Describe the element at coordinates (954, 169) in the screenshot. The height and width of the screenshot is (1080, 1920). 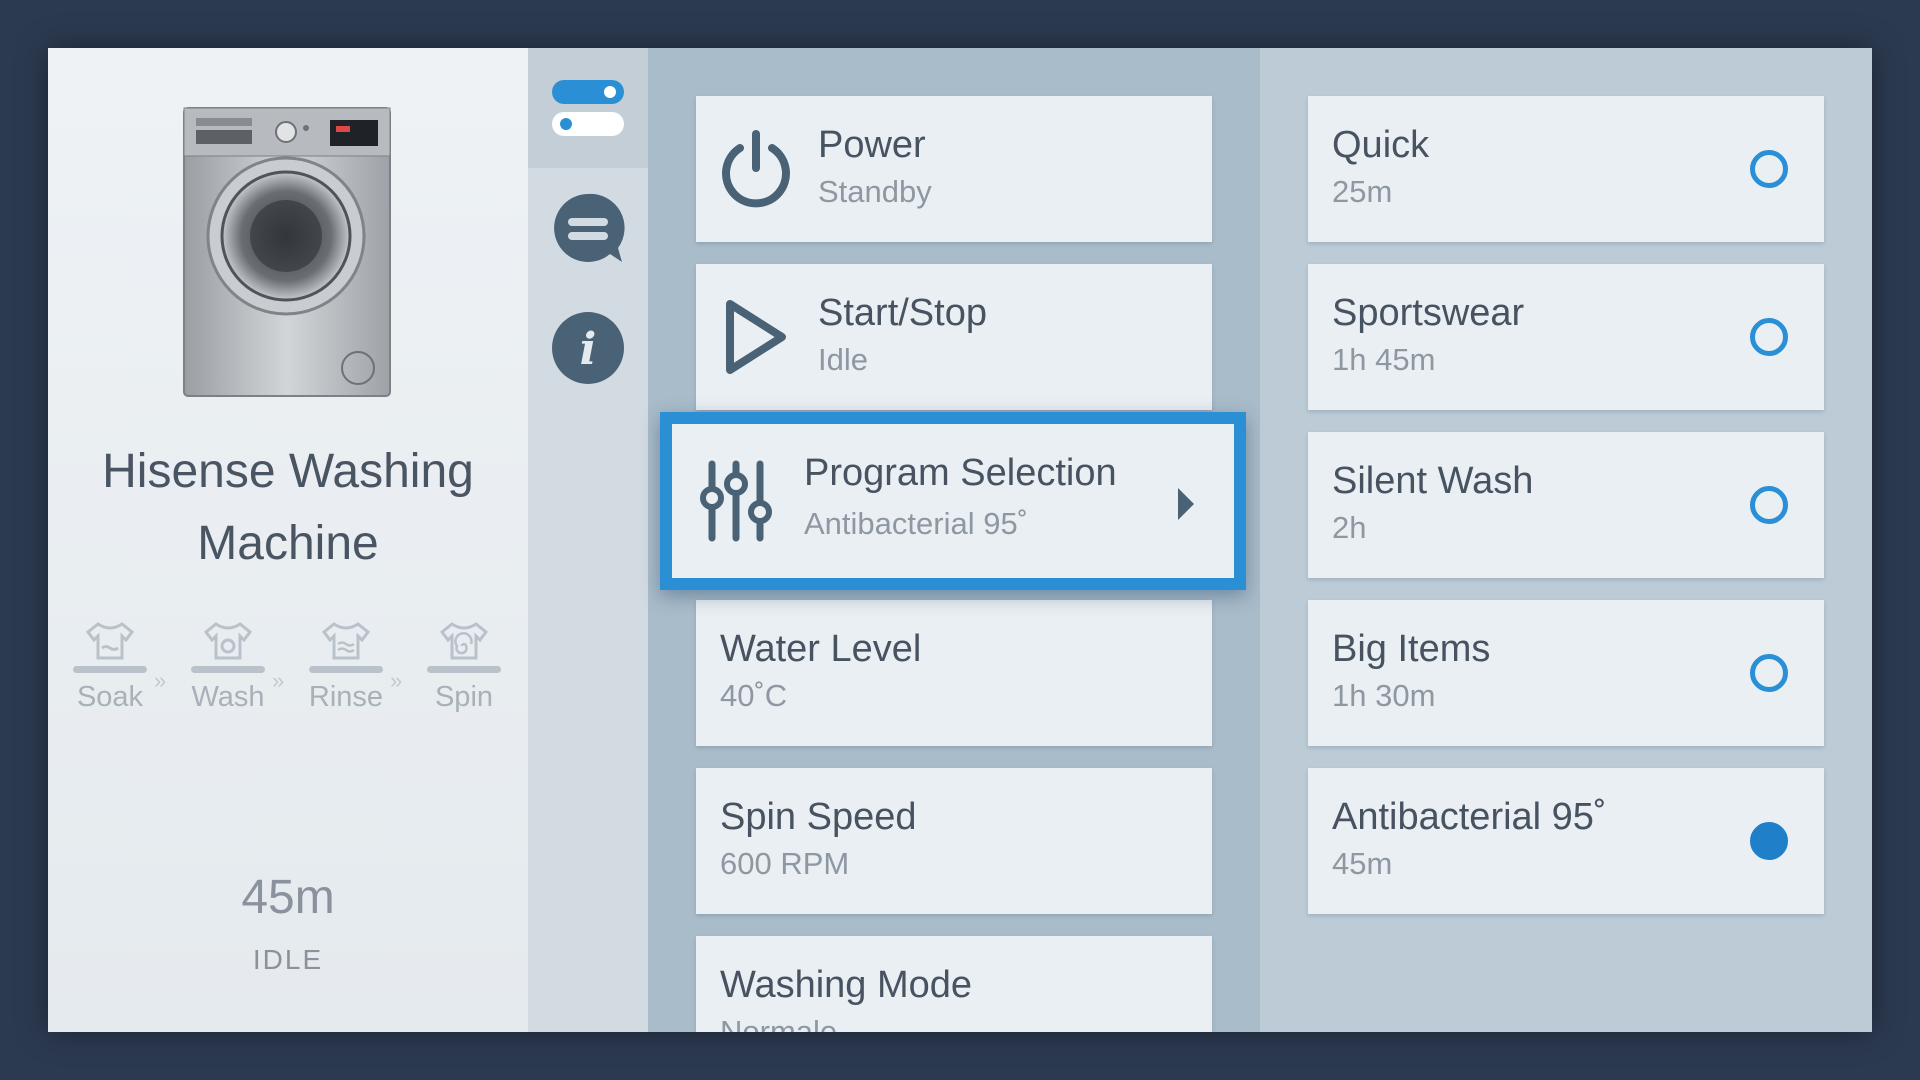
I see `power-card: Power Standby` at that location.